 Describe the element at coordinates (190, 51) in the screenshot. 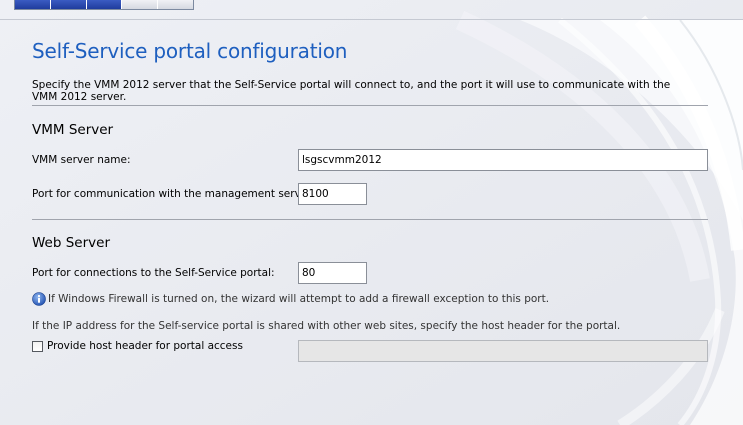

I see `page-title: Self-Service portal configuration` at that location.